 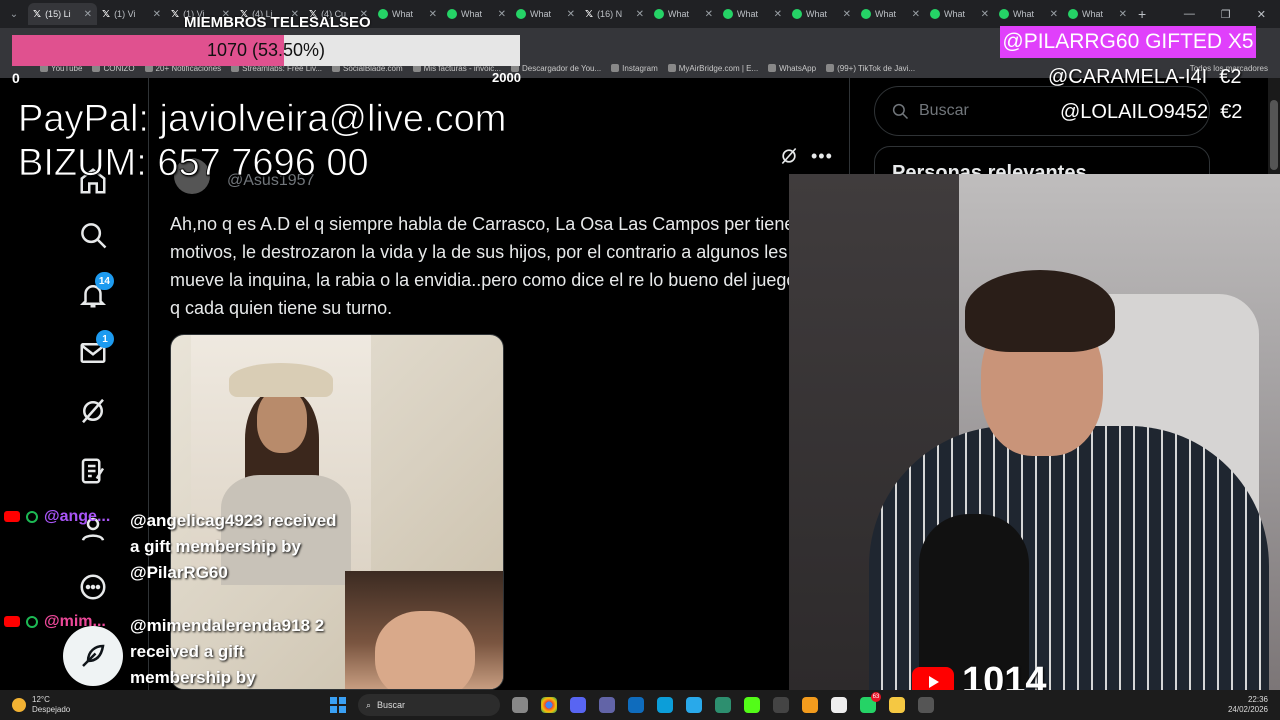 What do you see at coordinates (338, 705) in the screenshot?
I see `start-button` at bounding box center [338, 705].